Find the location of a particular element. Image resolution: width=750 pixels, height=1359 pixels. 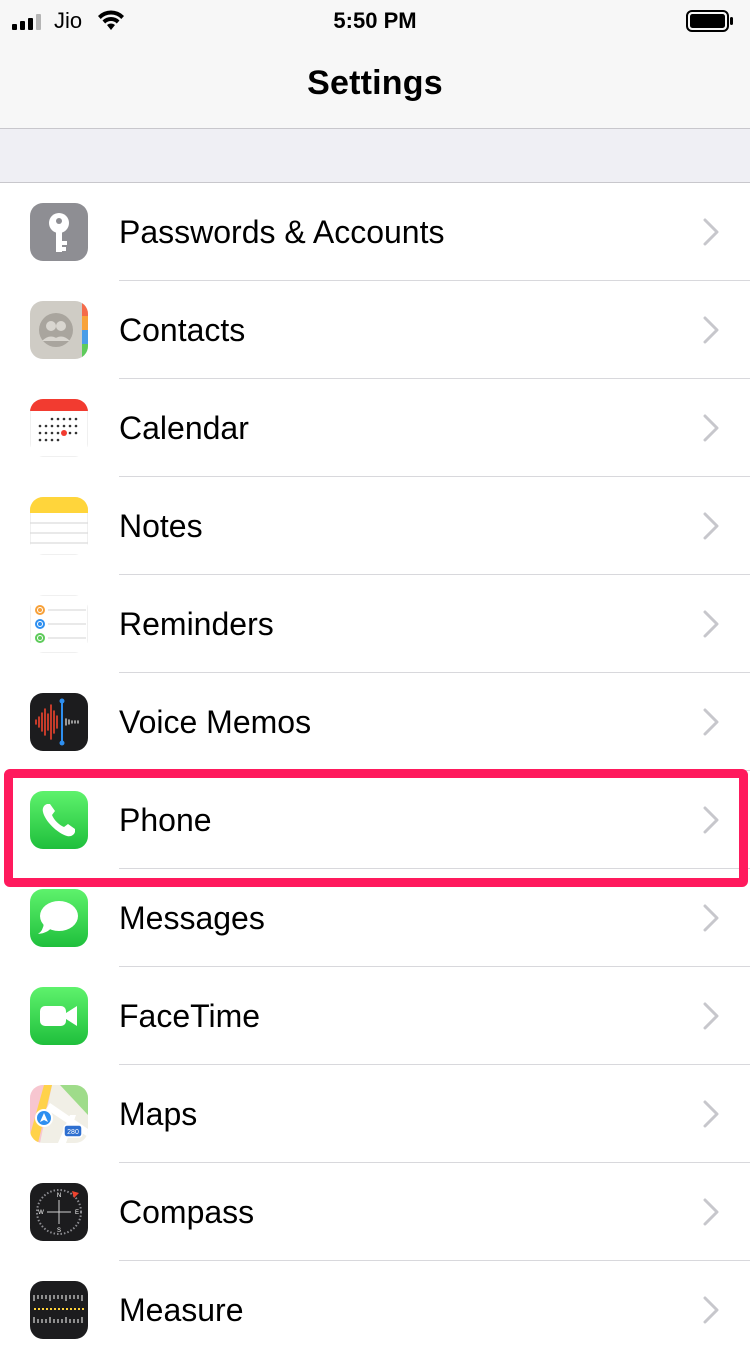

key-icon is located at coordinates (59, 232).